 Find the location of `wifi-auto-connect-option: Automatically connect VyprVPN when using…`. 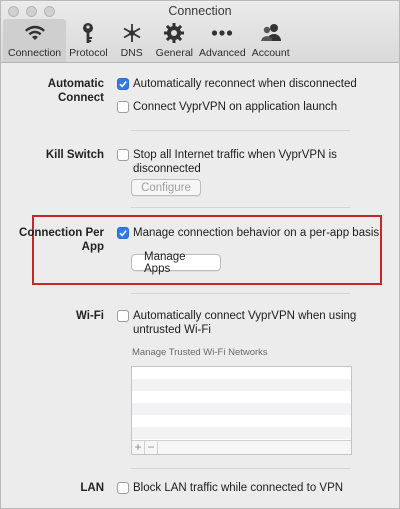

wifi-auto-connect-option: Automatically connect VyprVPN when using… is located at coordinates (237, 323).